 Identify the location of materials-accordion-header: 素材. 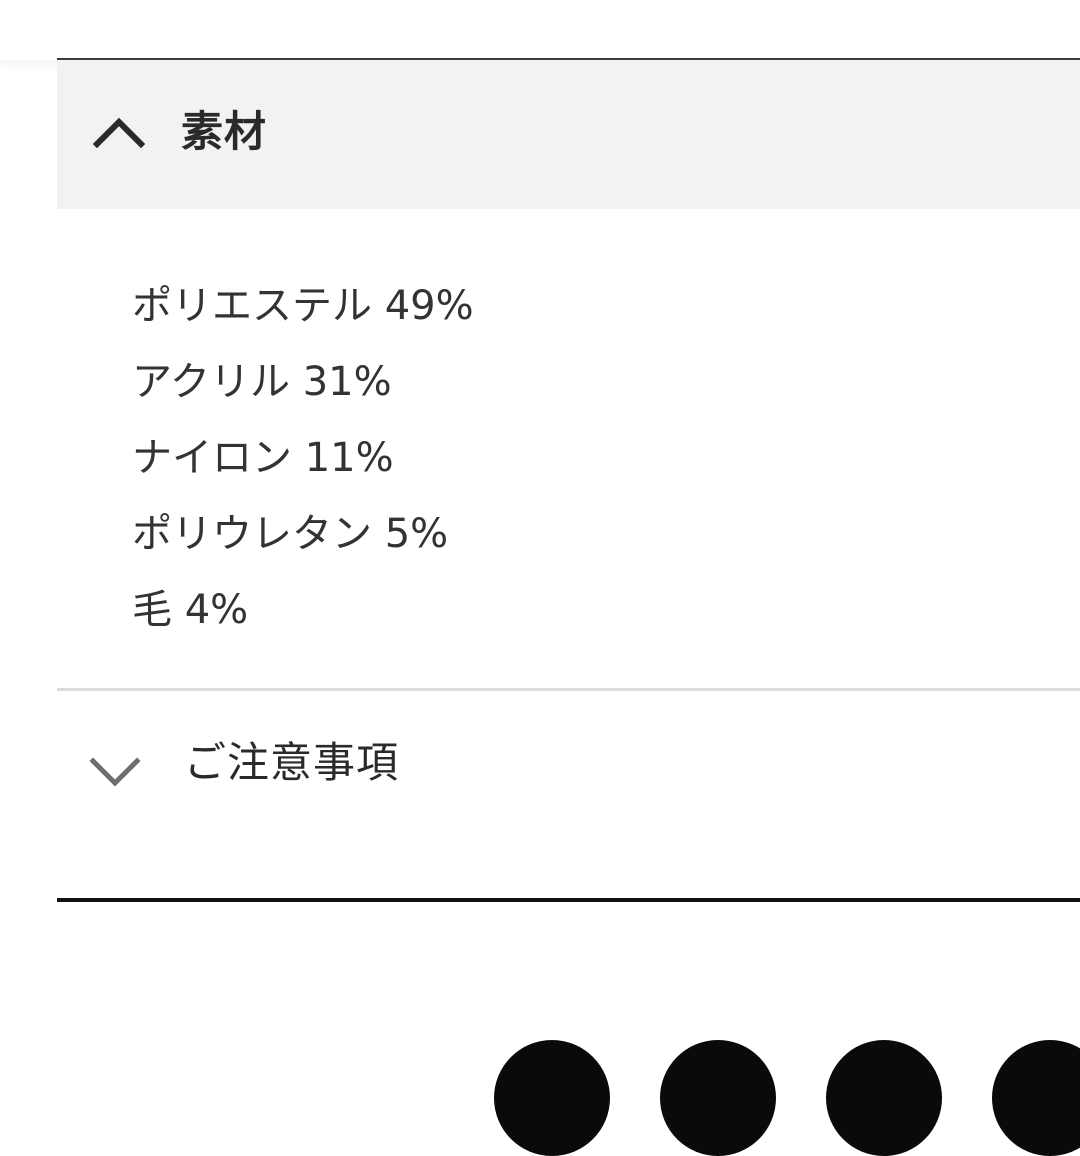
(568, 134).